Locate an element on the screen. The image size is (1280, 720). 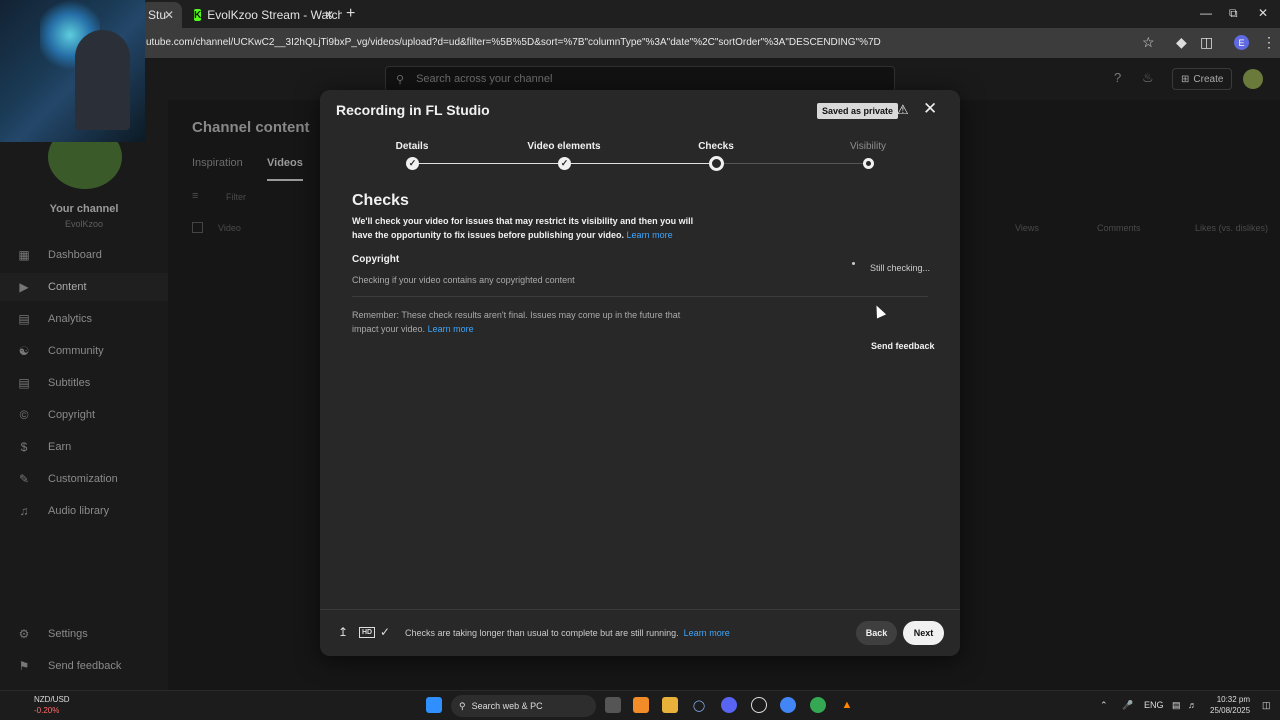
profile-avatar: E is located at coordinates (1241, 42).